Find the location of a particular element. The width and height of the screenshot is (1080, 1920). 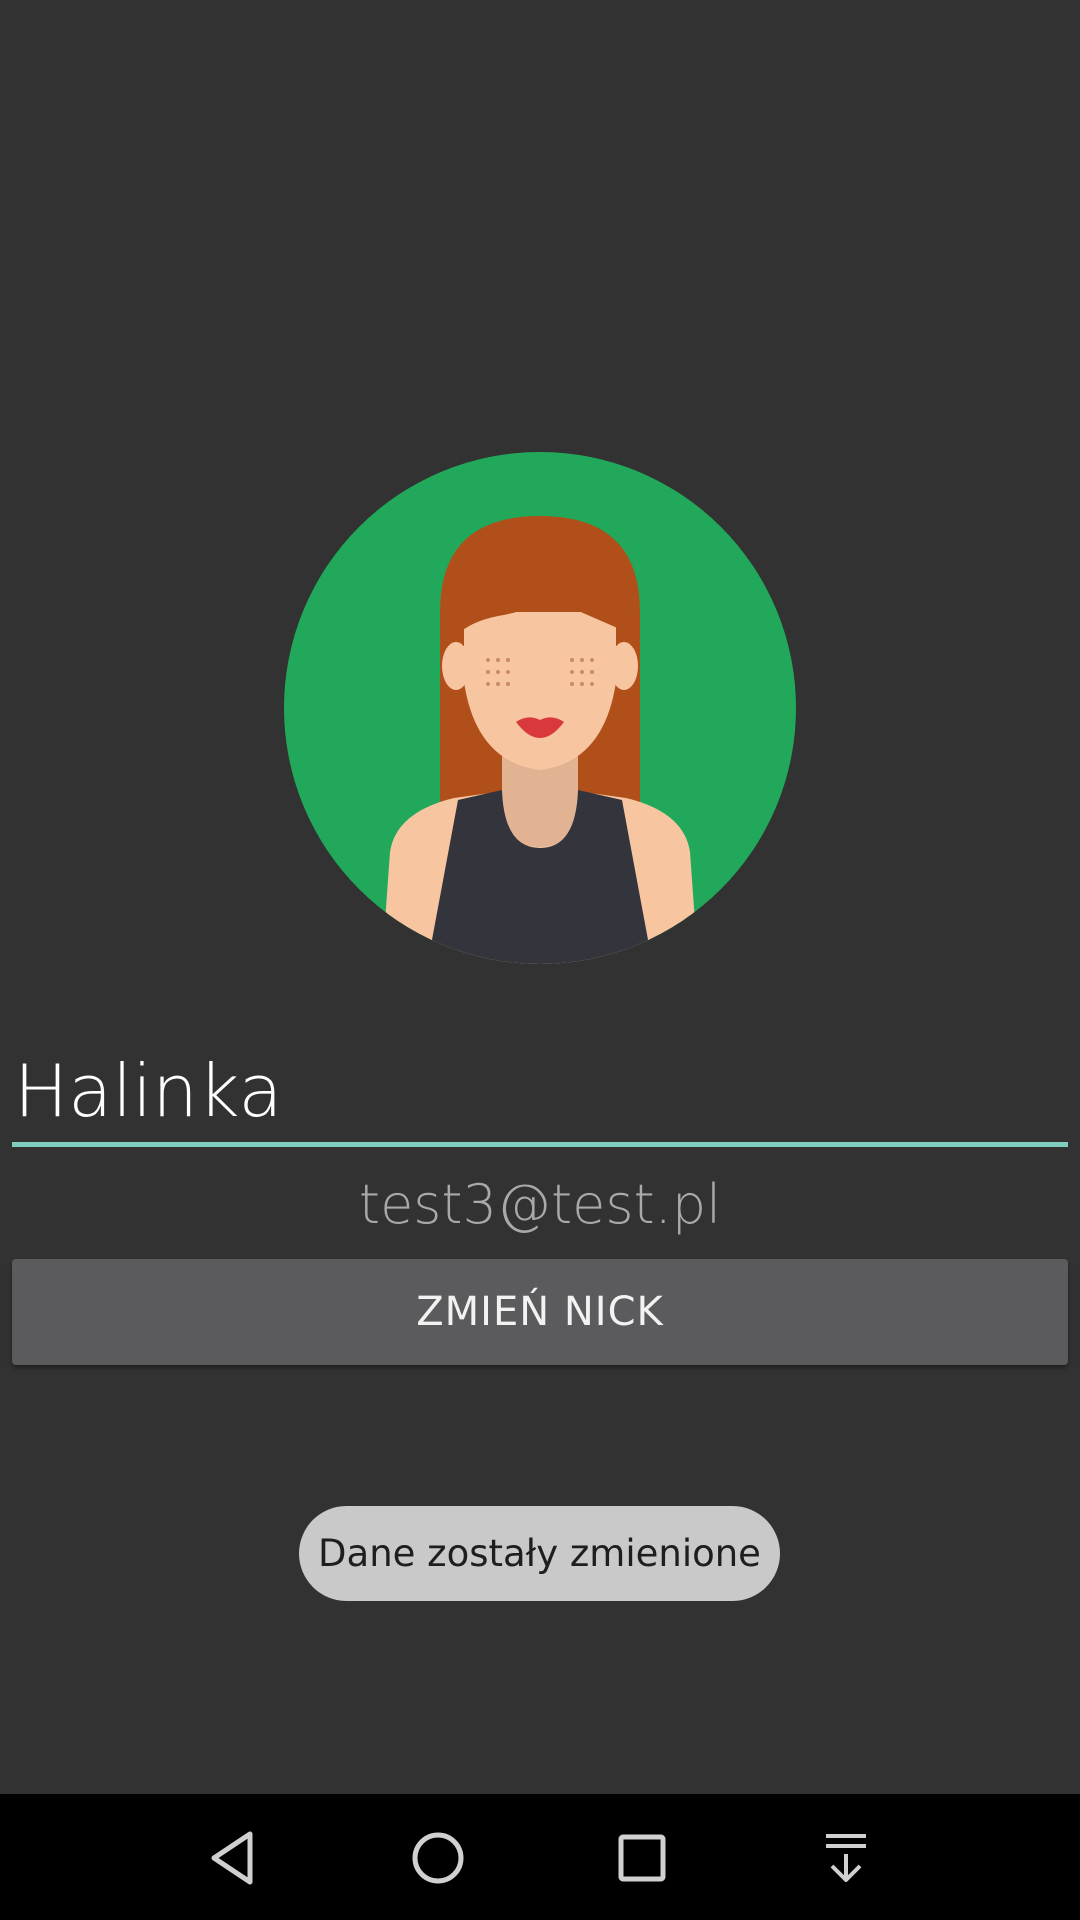

change-nick-button-label: ZMIEŃ NICK is located at coordinates (540, 1312).